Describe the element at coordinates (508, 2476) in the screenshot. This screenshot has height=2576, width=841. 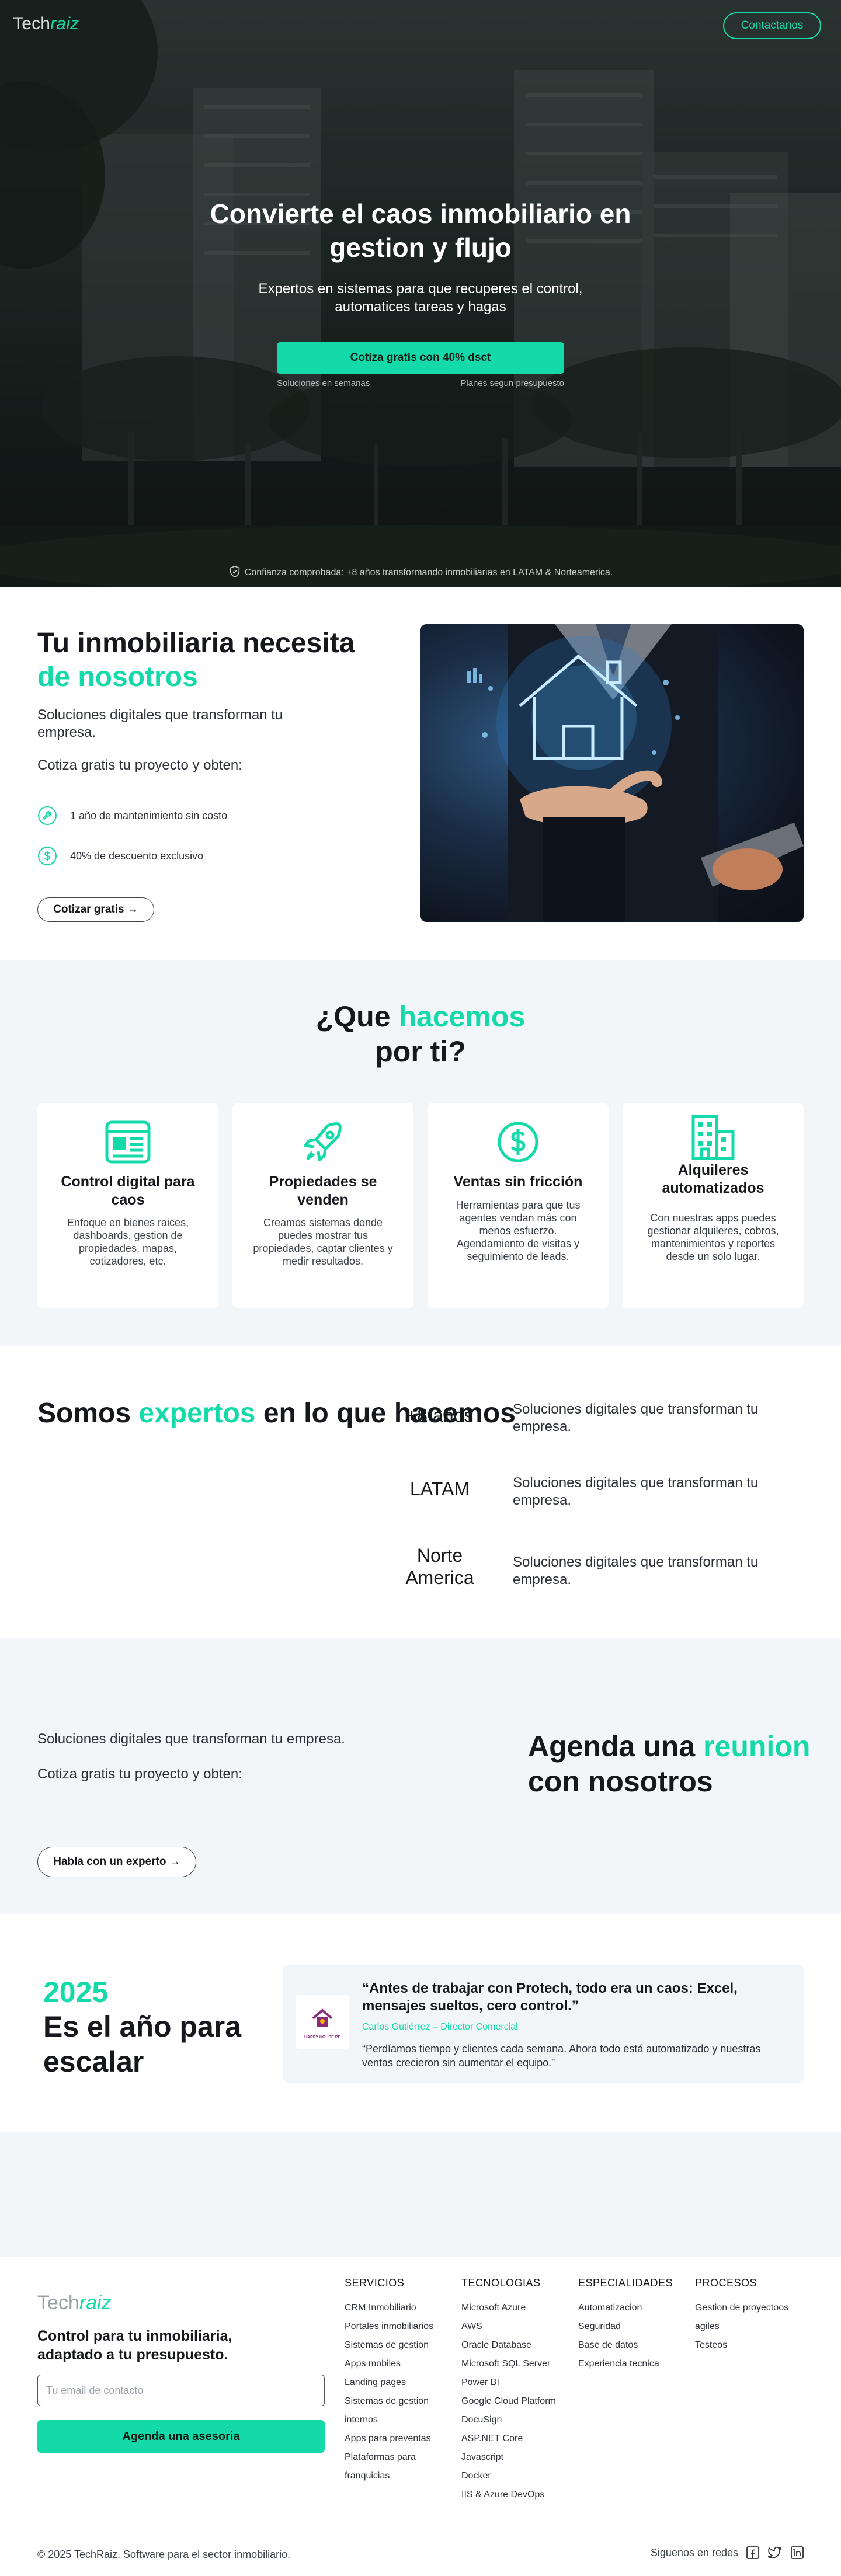
I see `footer-link: Docker` at that location.